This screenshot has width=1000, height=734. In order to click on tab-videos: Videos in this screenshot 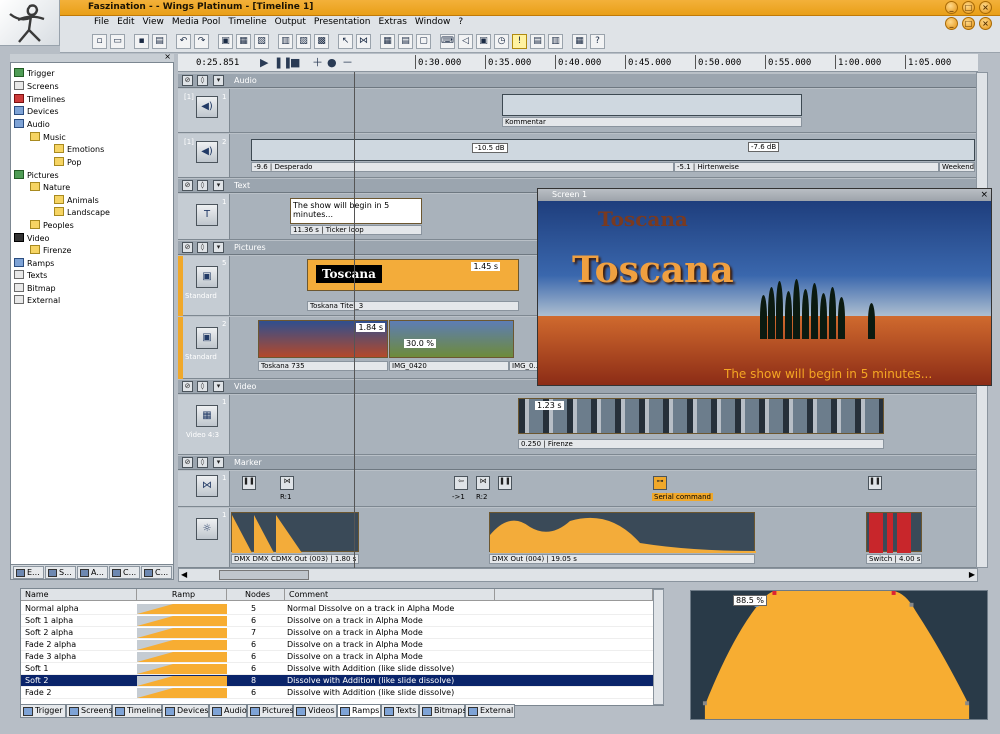, I will do `click(315, 711)`.